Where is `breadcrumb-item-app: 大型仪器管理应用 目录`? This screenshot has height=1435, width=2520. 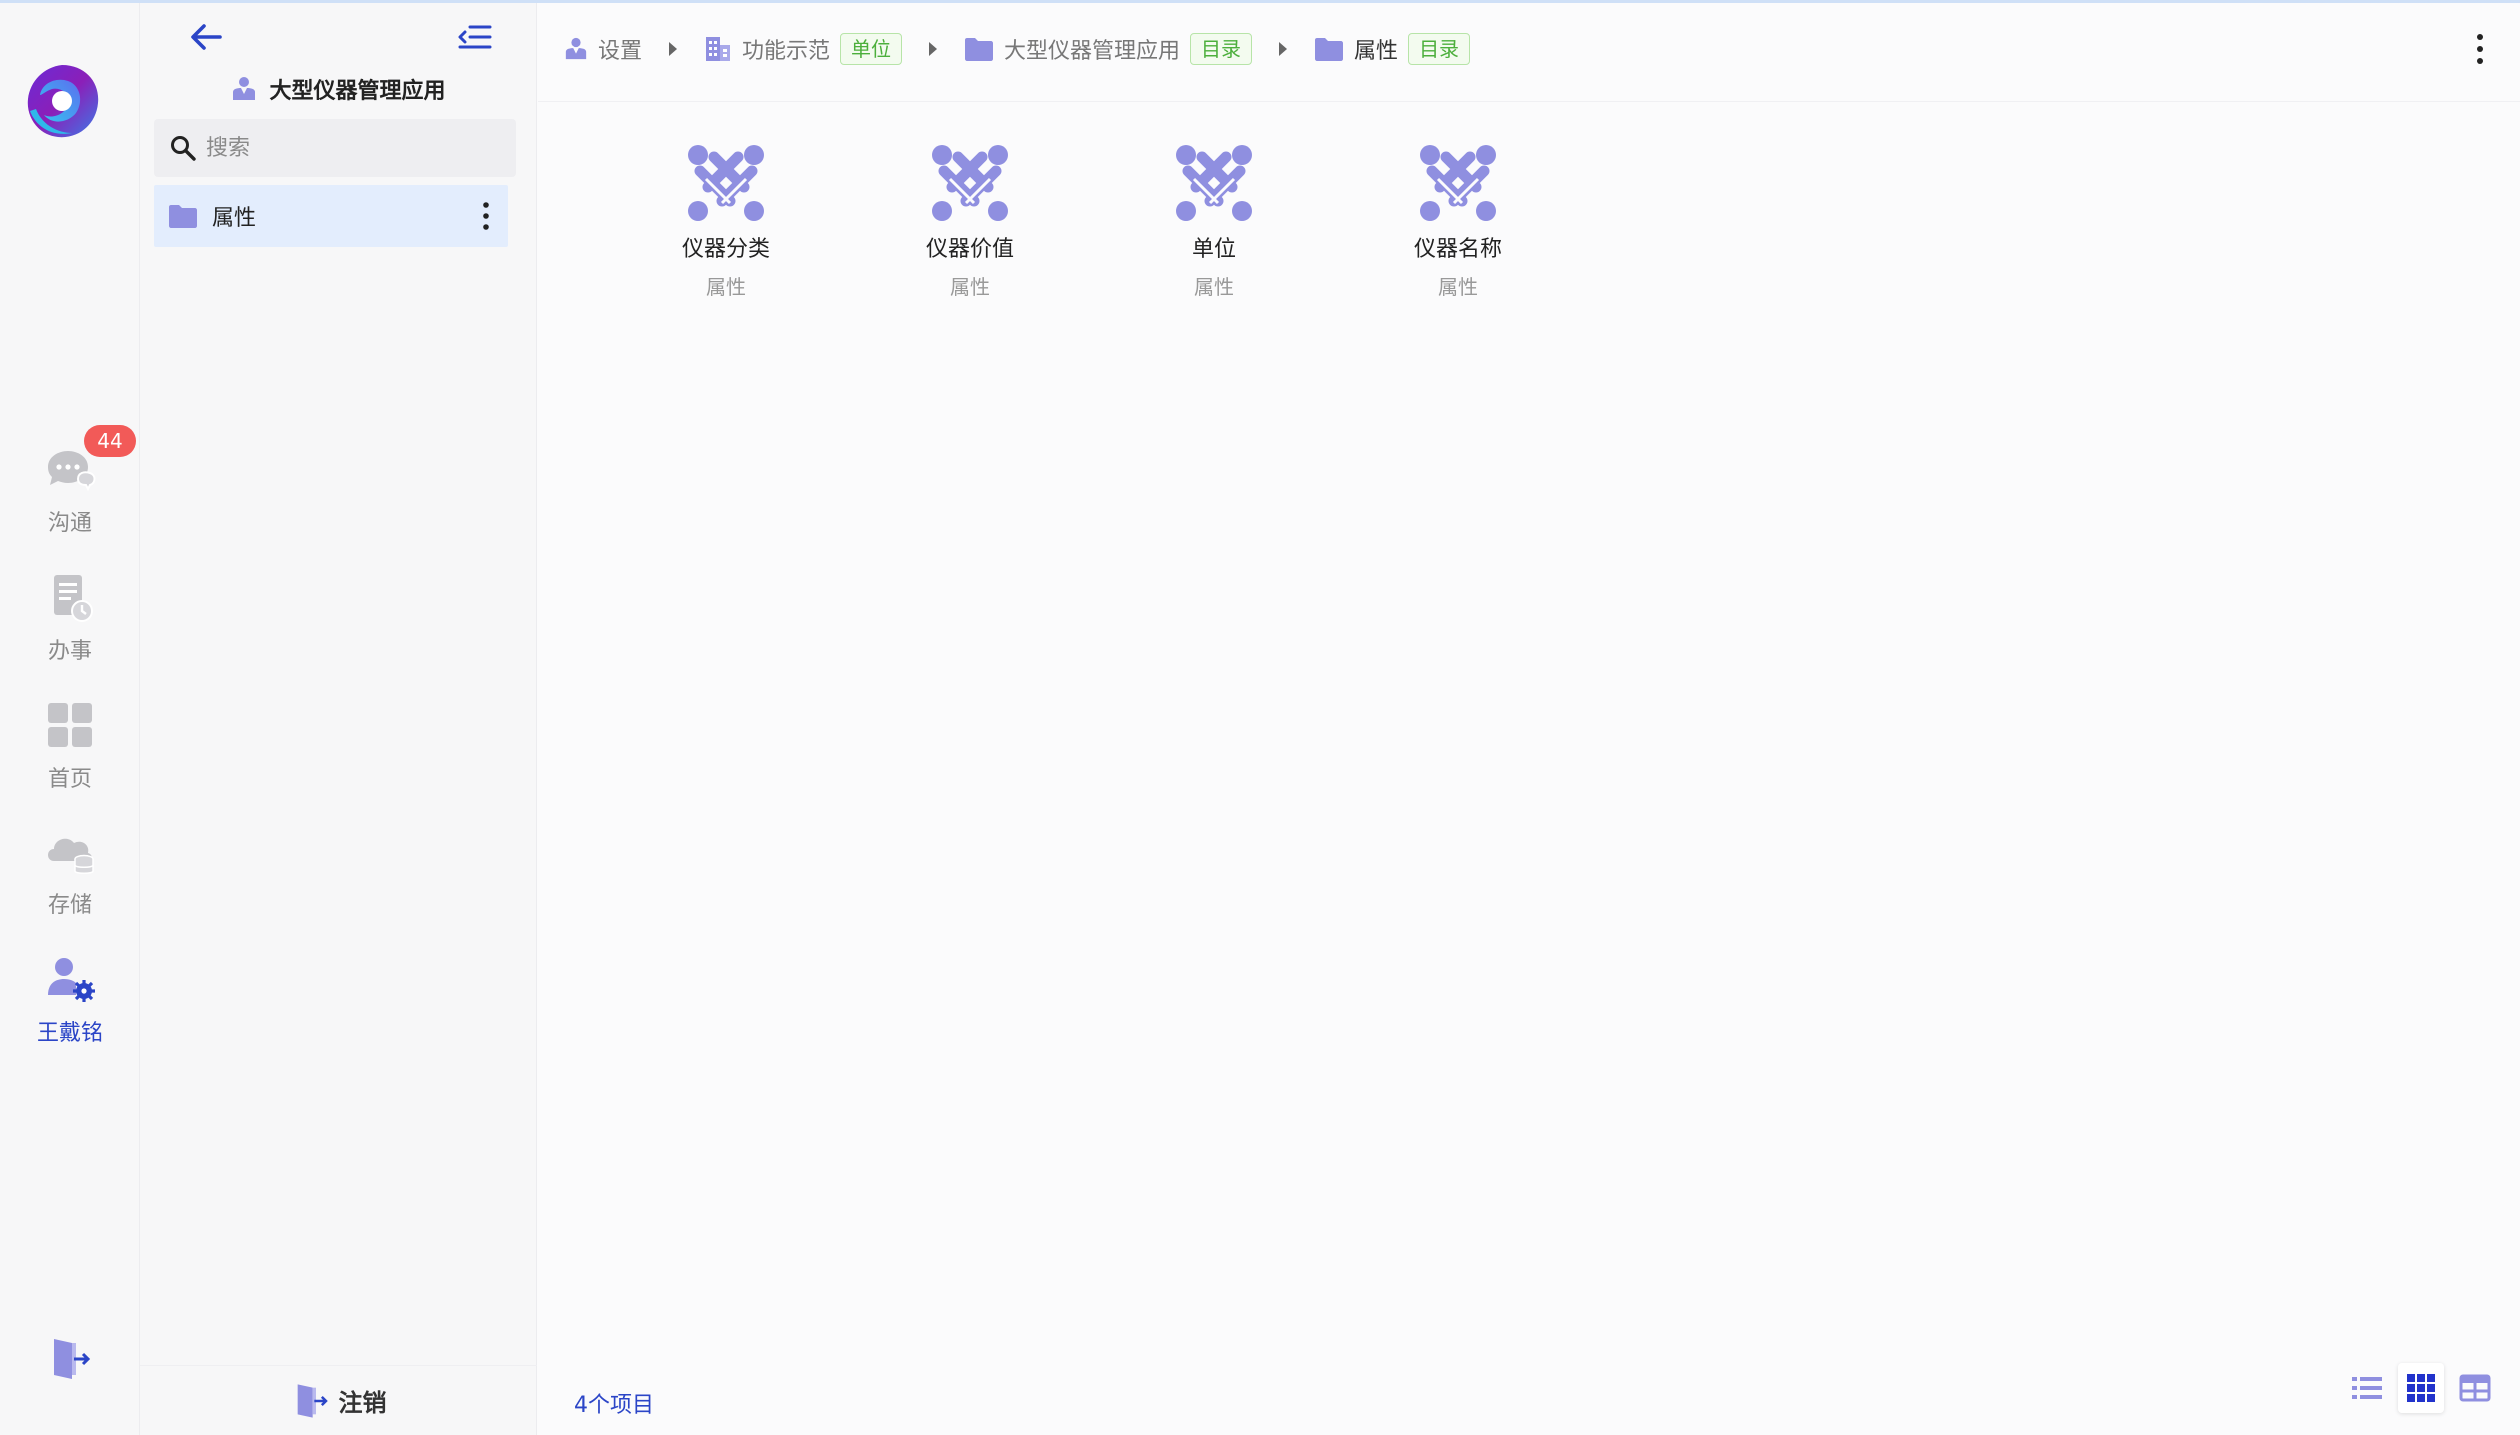 breadcrumb-item-app: 大型仪器管理应用 目录 is located at coordinates (1108, 49).